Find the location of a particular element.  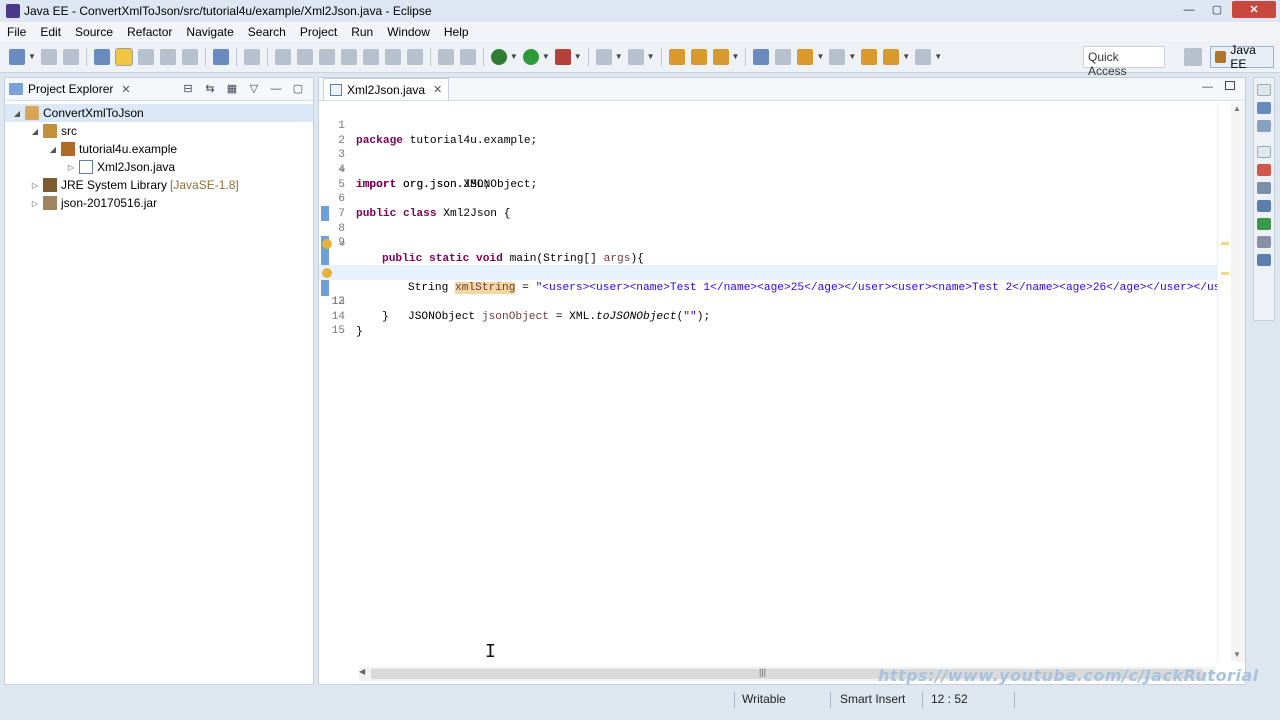

mark-occurrences-icon is located at coordinates (123, 56).